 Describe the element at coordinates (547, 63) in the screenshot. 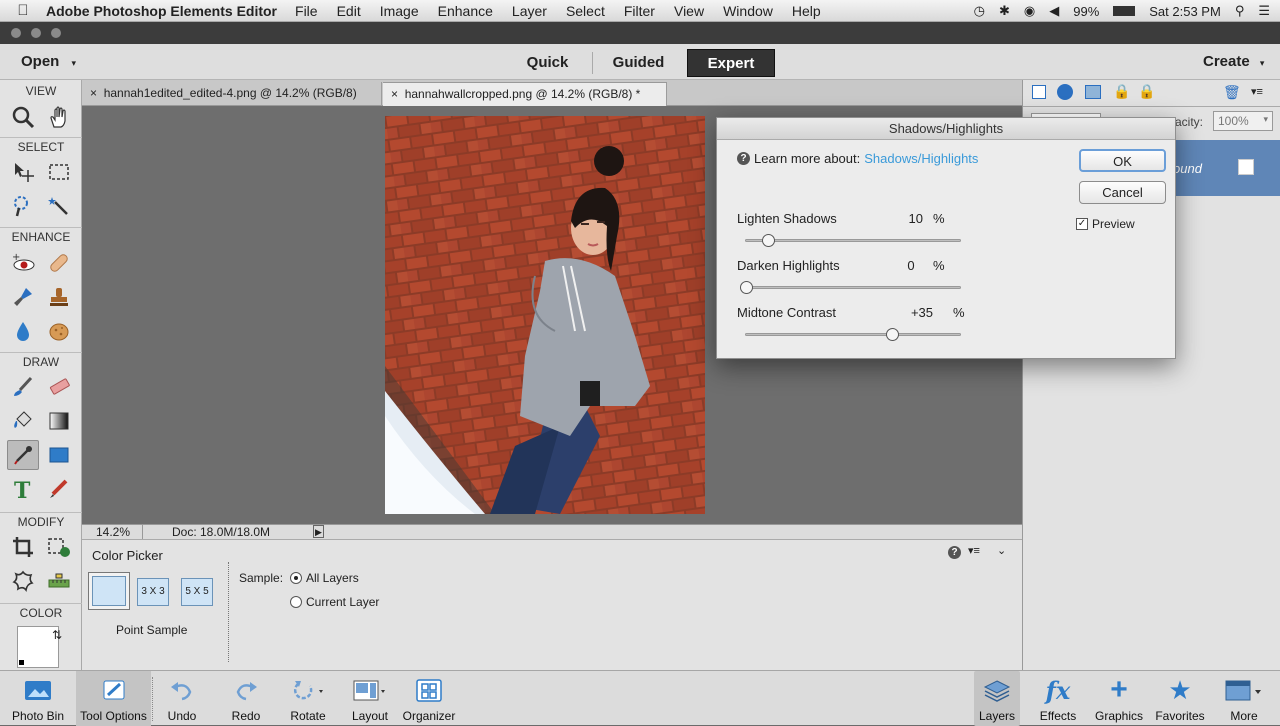

I see `mode-quick: Quick` at that location.